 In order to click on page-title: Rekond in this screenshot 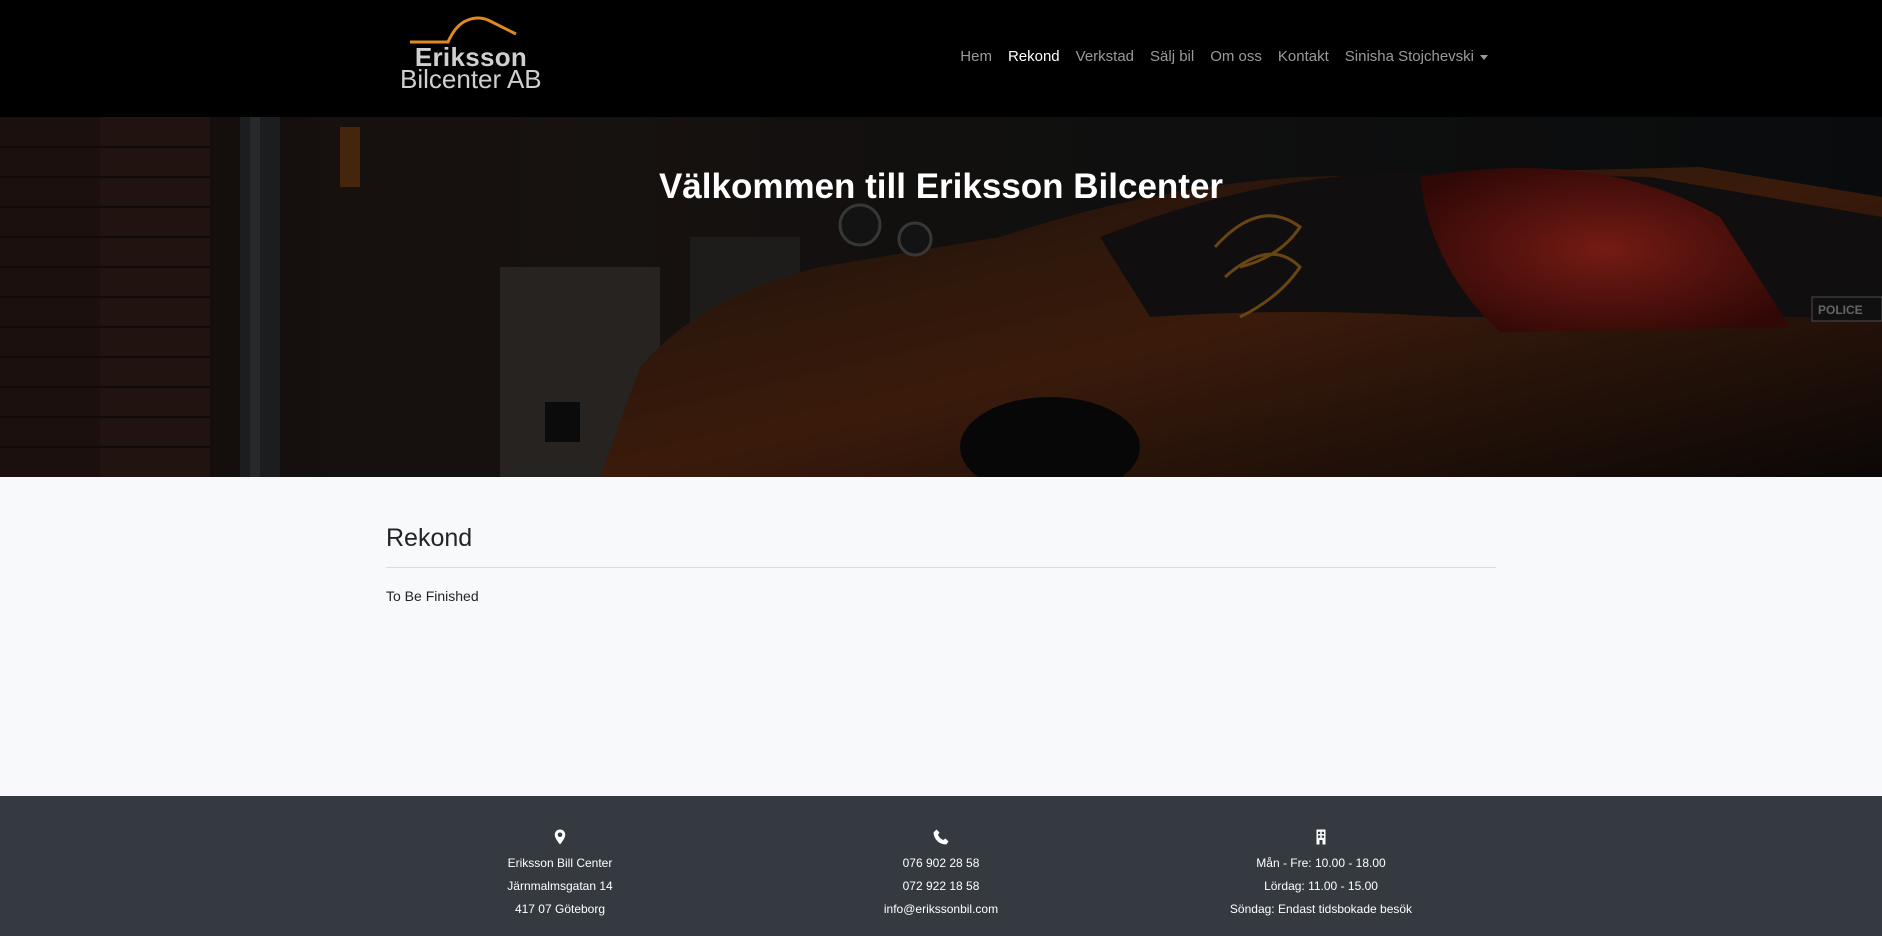, I will do `click(429, 538)`.